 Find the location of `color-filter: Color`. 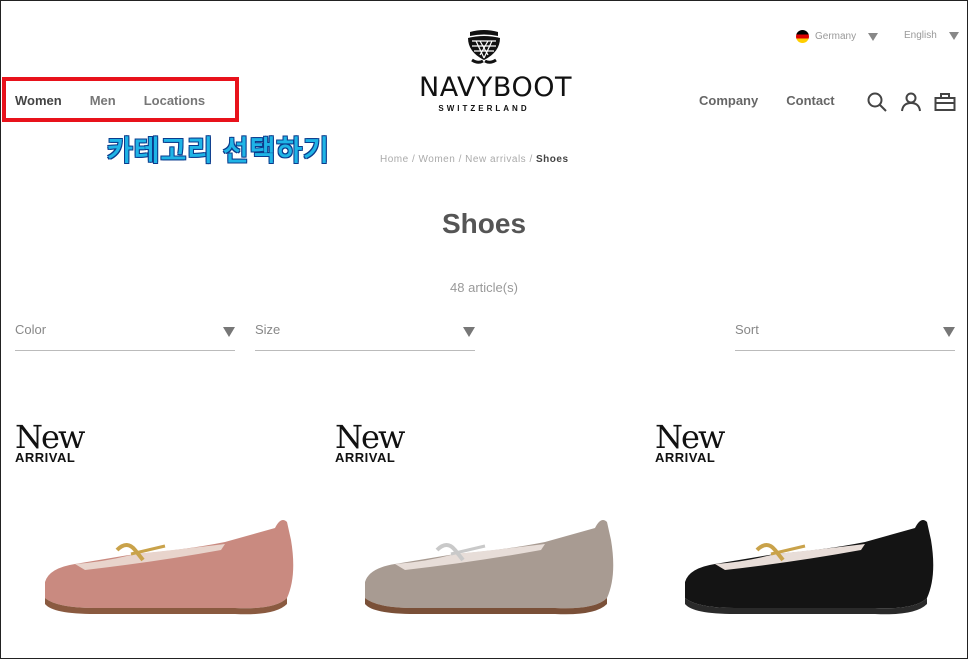

color-filter: Color is located at coordinates (125, 336).